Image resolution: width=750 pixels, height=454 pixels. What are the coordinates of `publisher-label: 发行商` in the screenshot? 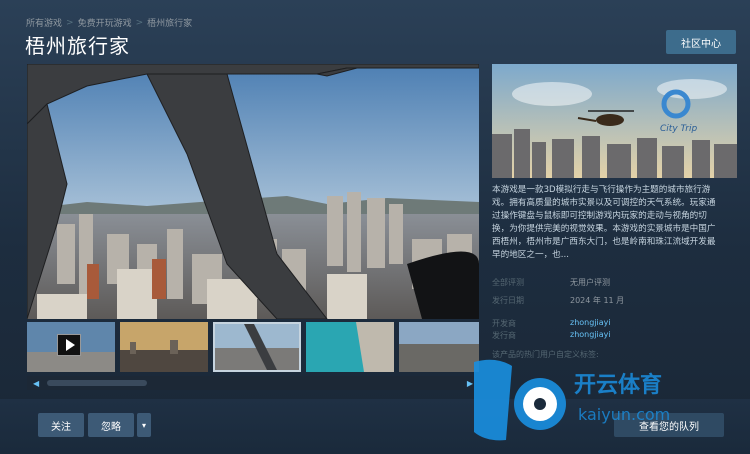 It's located at (504, 335).